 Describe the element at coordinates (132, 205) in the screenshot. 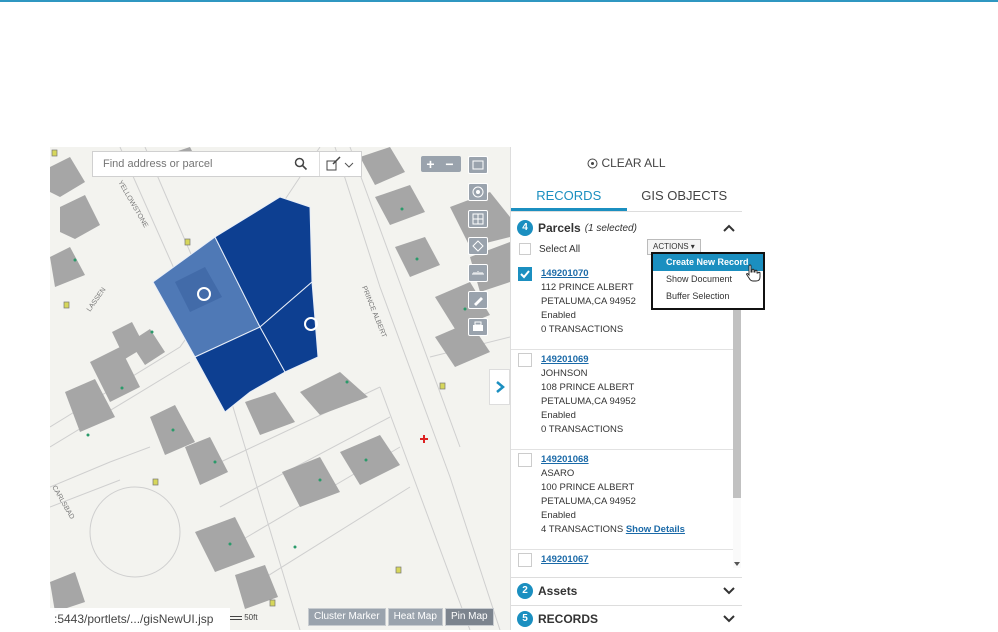

I see `street-label: YELLOWSTONE` at that location.